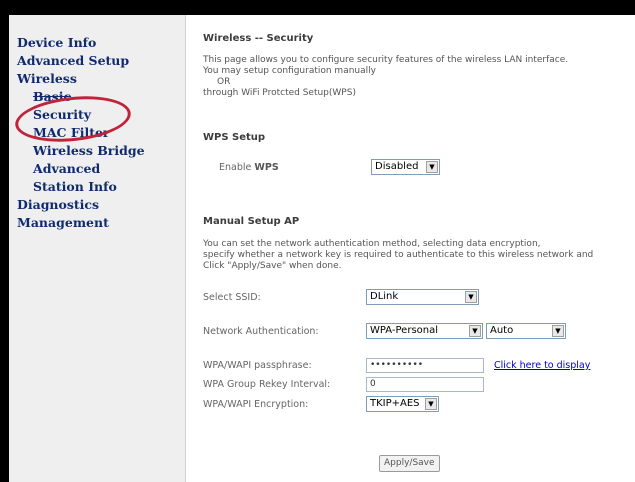 This screenshot has height=482, width=635. Describe the element at coordinates (404, 330) in the screenshot. I see `network-auth-select-value: WPA-Personal` at that location.